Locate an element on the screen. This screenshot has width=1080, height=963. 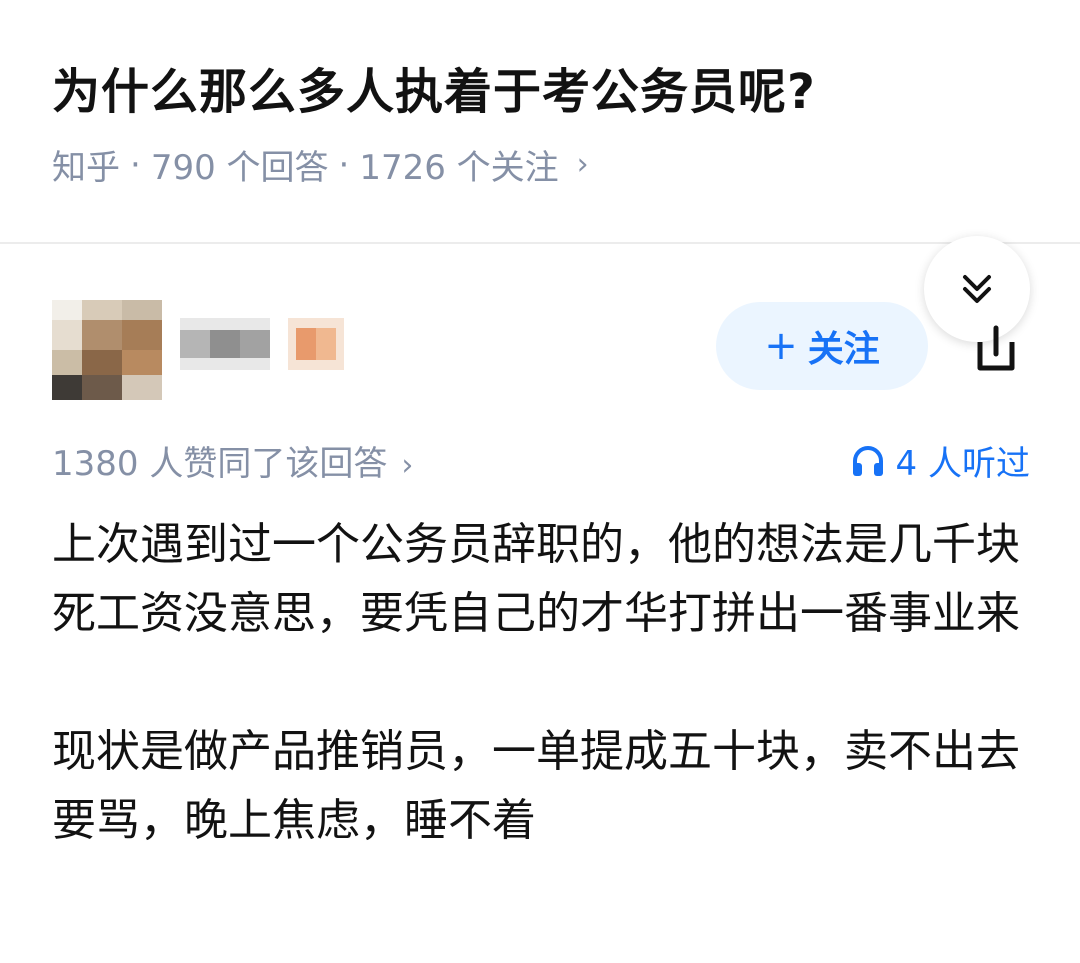
author-badge-blurred is located at coordinates (316, 344).